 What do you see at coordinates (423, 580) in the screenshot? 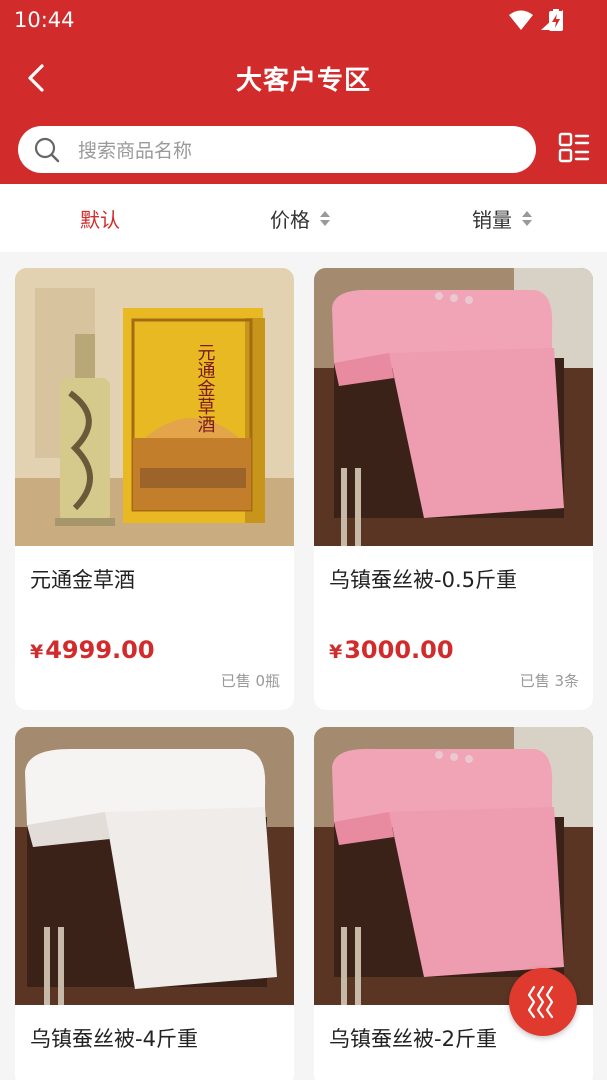
I see `product-name: 乌镇蚕丝被-0.5斤重` at bounding box center [423, 580].